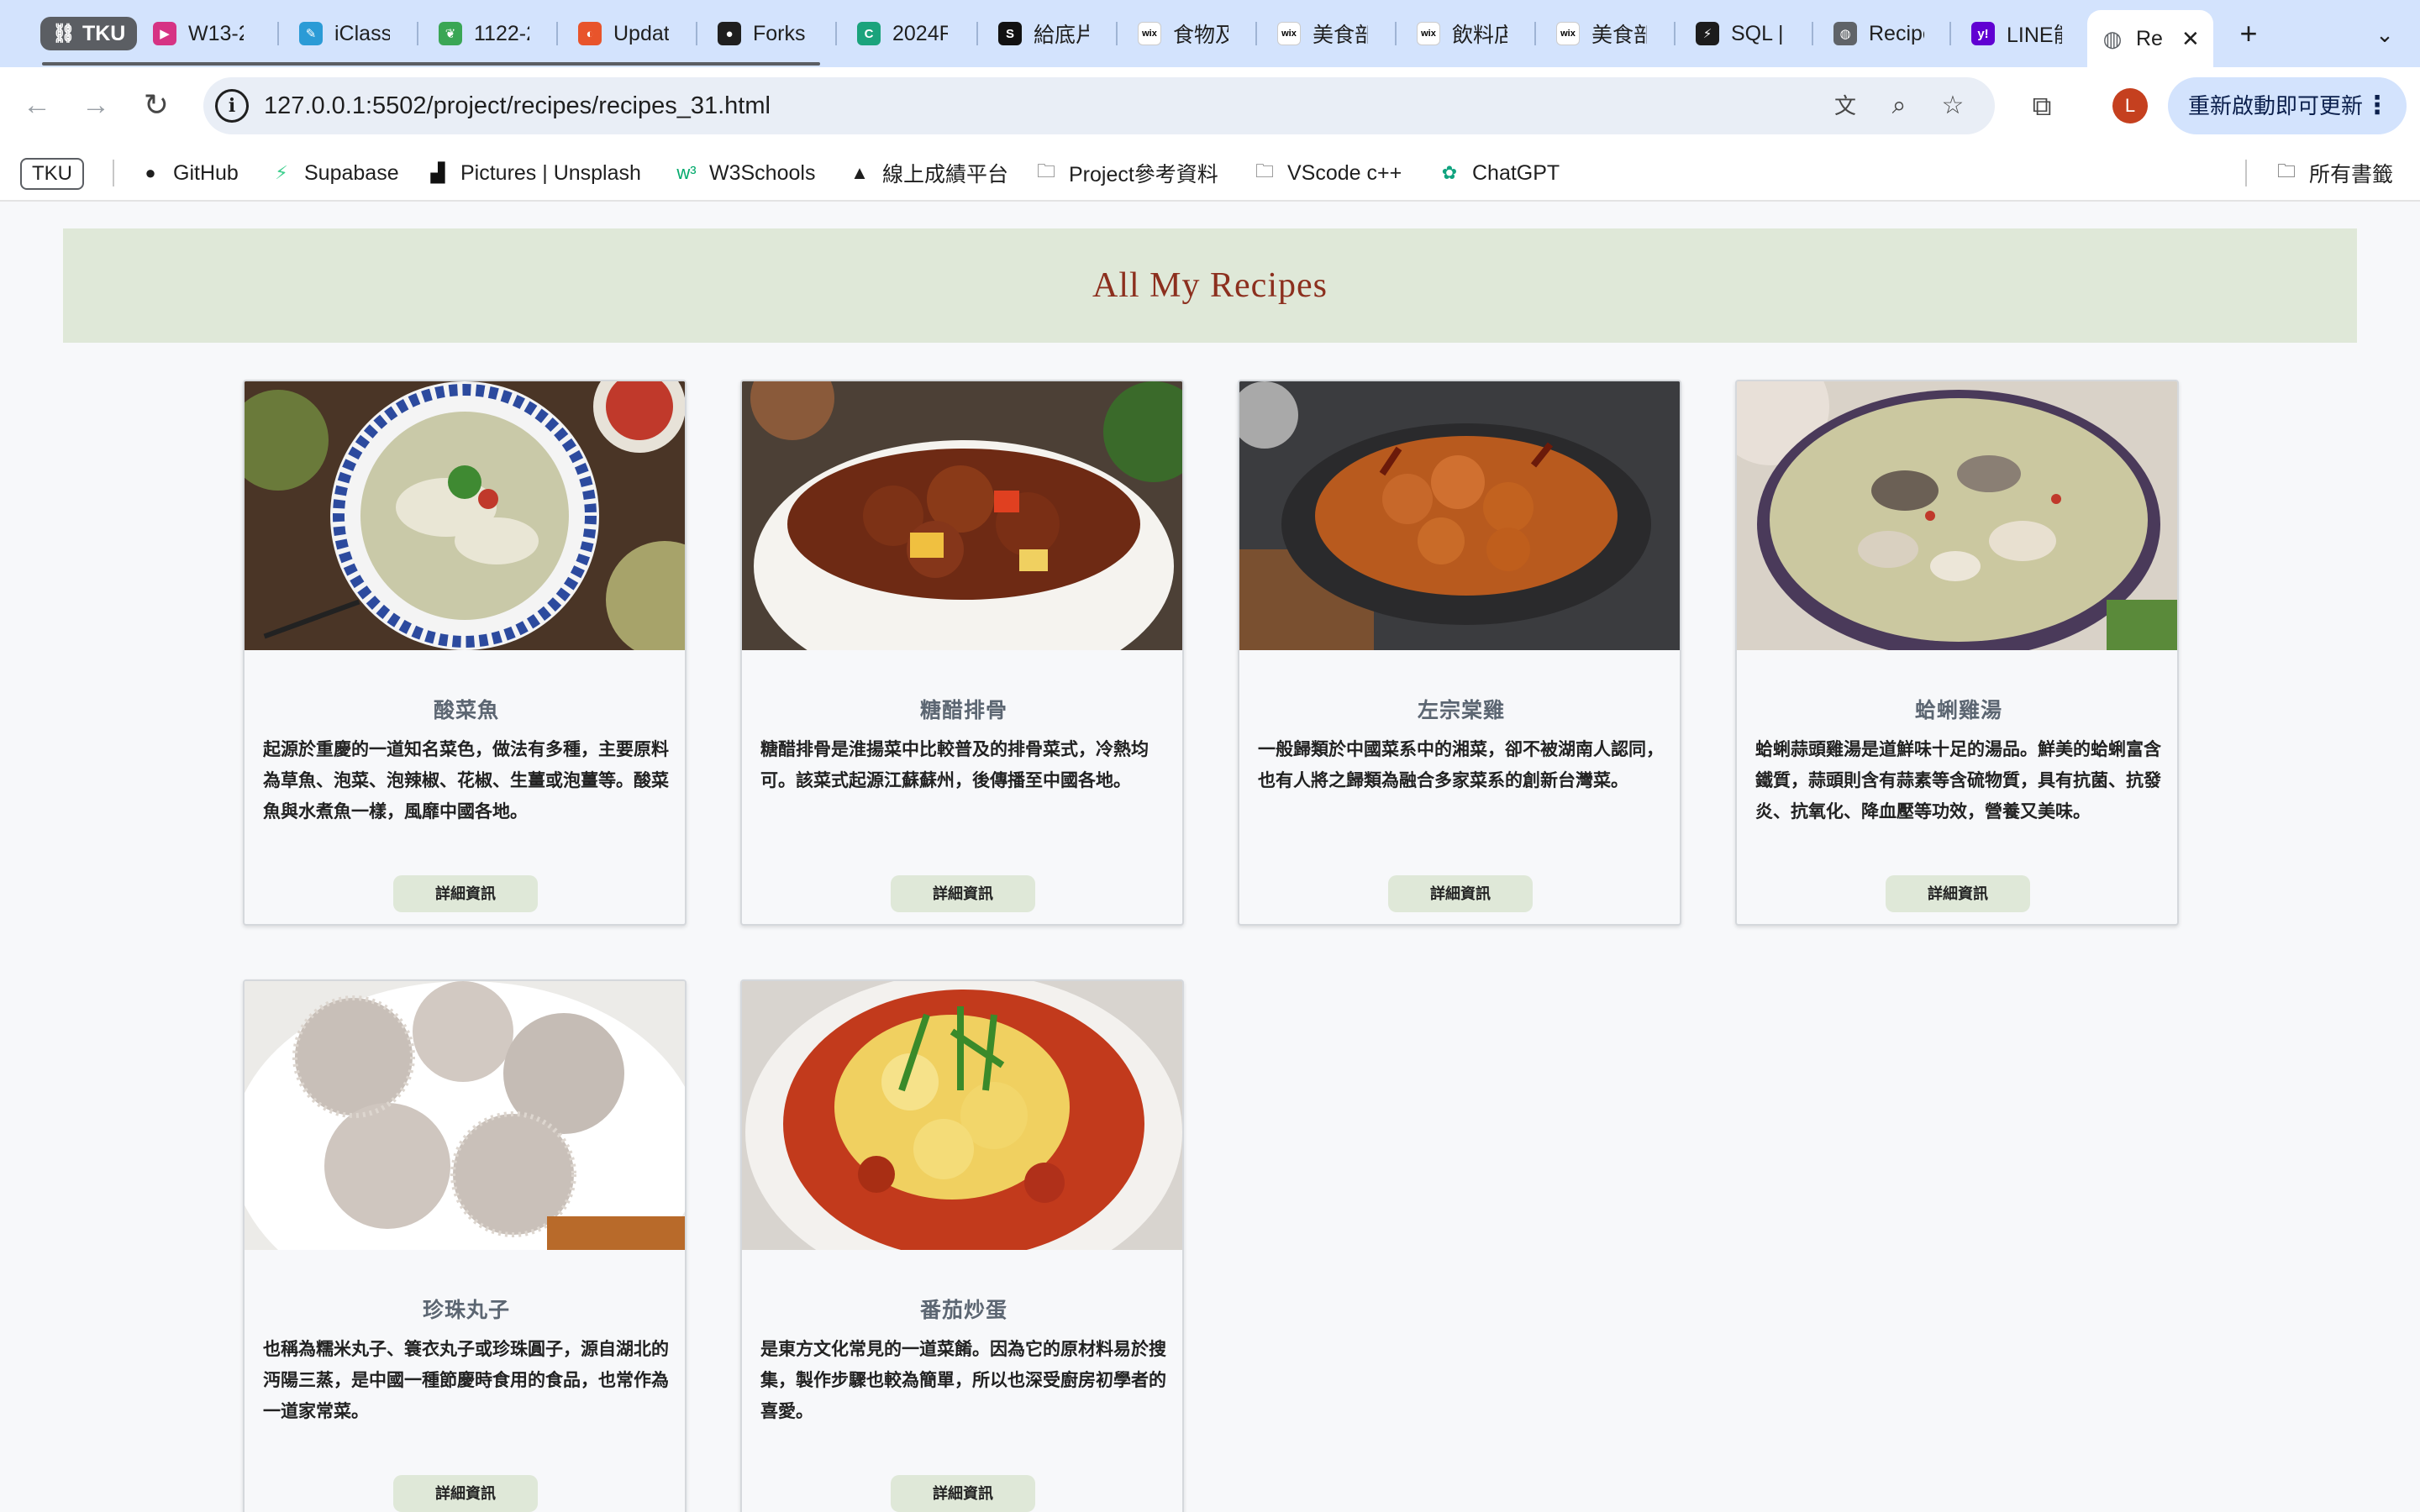 This screenshot has height=1512, width=2420. I want to click on close-icon: ✕, so click(2190, 39).